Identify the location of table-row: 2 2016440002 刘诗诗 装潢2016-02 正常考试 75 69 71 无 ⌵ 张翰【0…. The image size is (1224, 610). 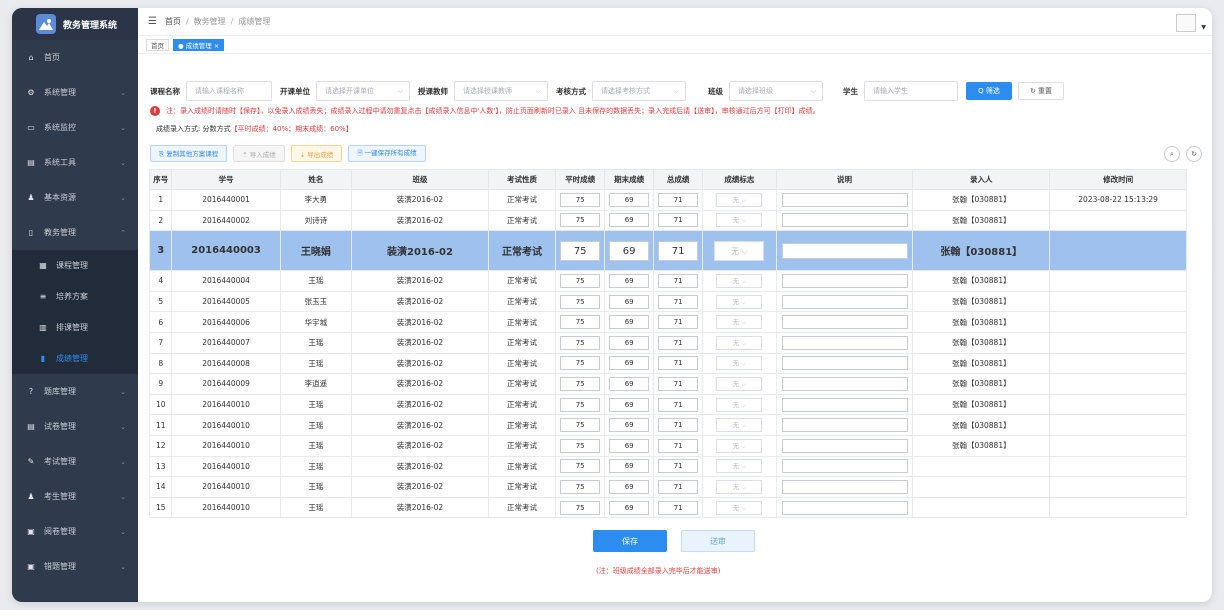
(667, 220).